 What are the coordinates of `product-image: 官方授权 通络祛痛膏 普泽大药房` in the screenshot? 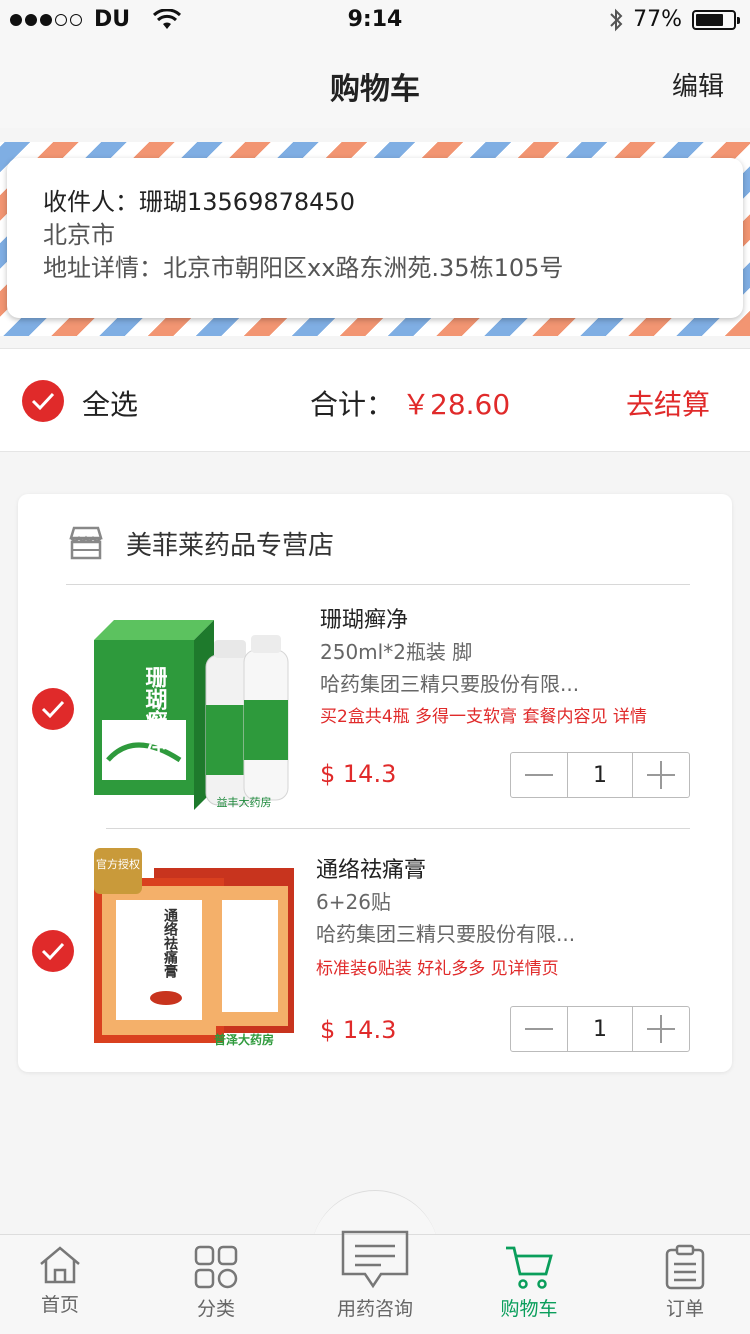 It's located at (194, 948).